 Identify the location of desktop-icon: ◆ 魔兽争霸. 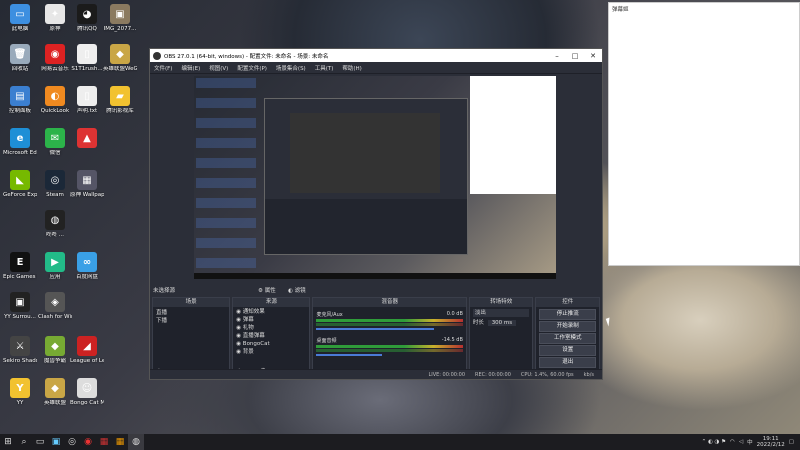
(55, 350).